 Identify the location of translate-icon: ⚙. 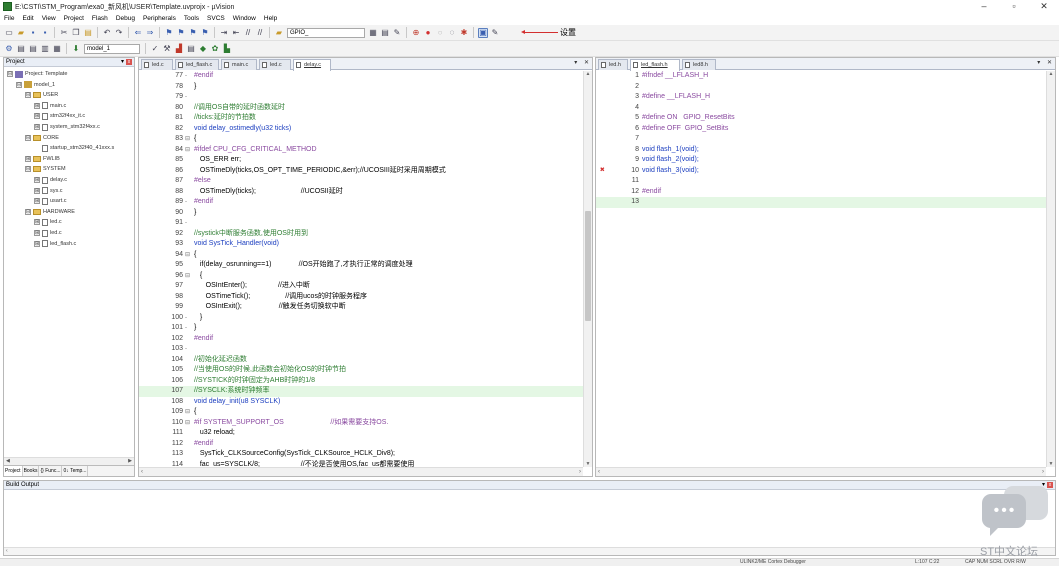
(9, 49).